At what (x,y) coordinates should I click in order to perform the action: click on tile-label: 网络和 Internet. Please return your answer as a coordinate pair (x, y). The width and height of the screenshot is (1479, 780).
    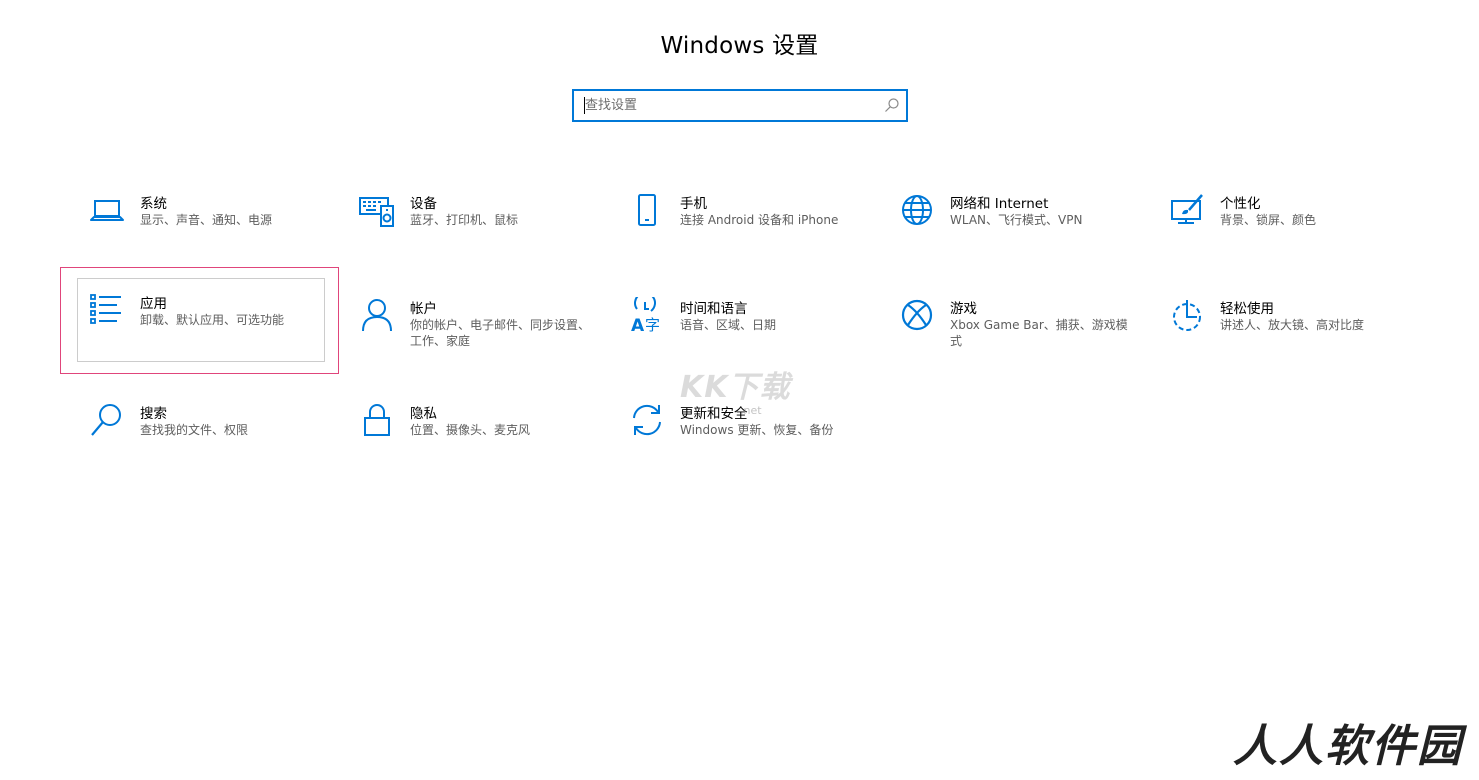
    Looking at the image, I should click on (999, 204).